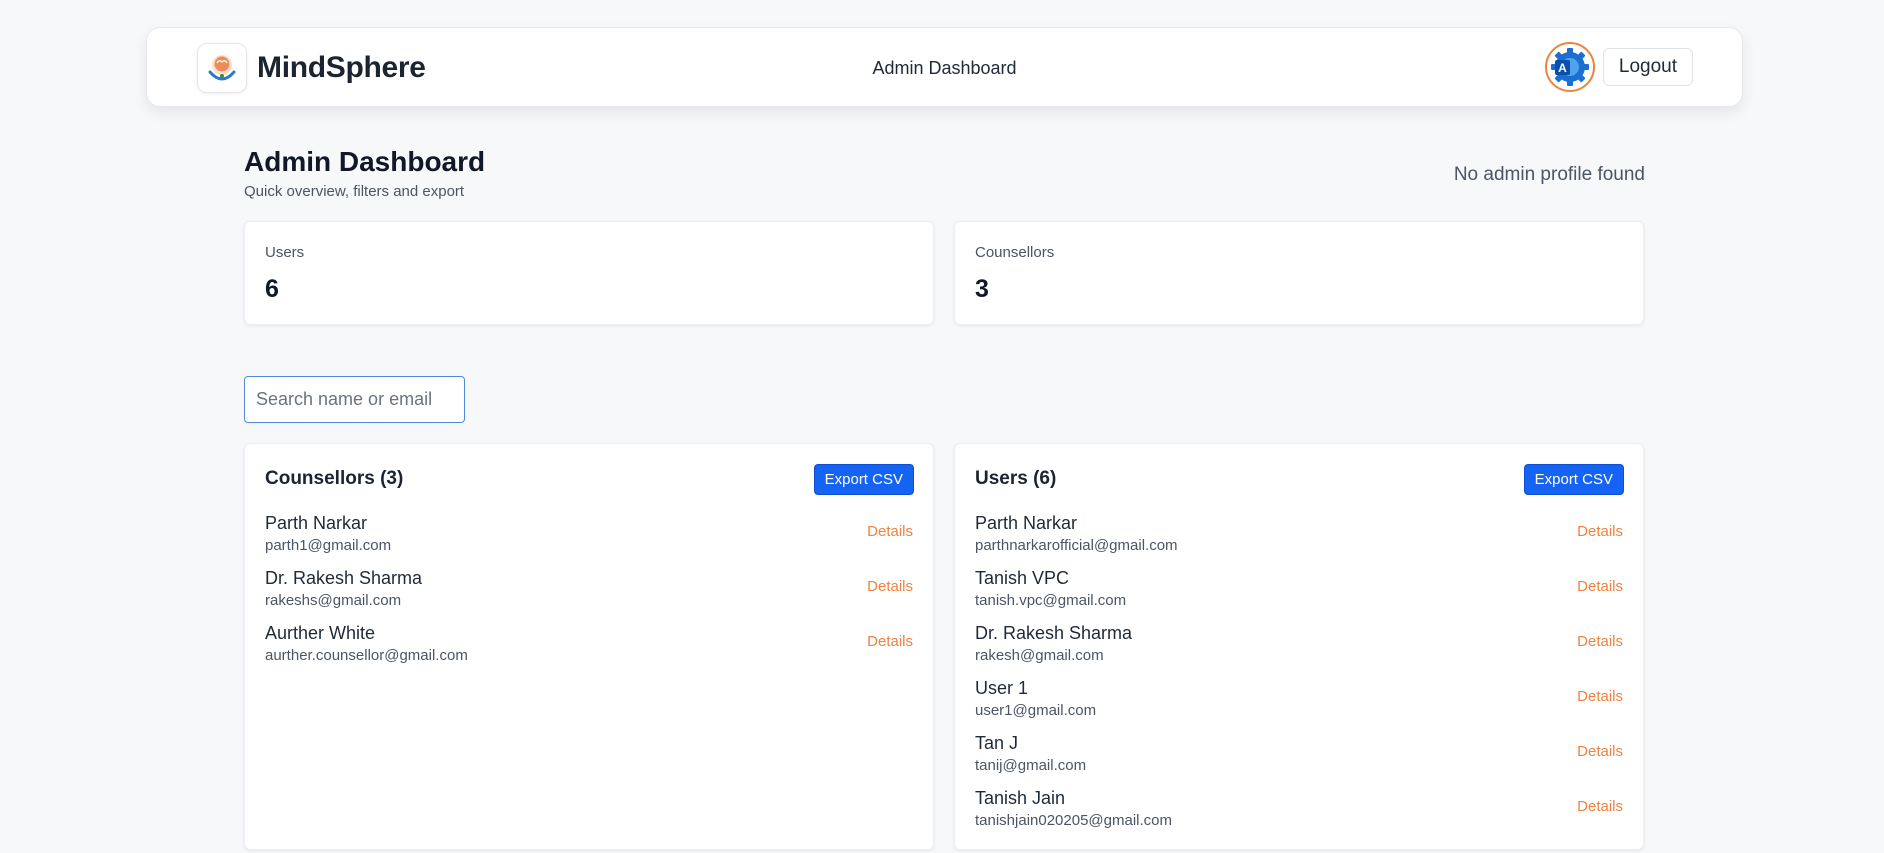  I want to click on admin-profile-status: No admin profile found, so click(1549, 174).